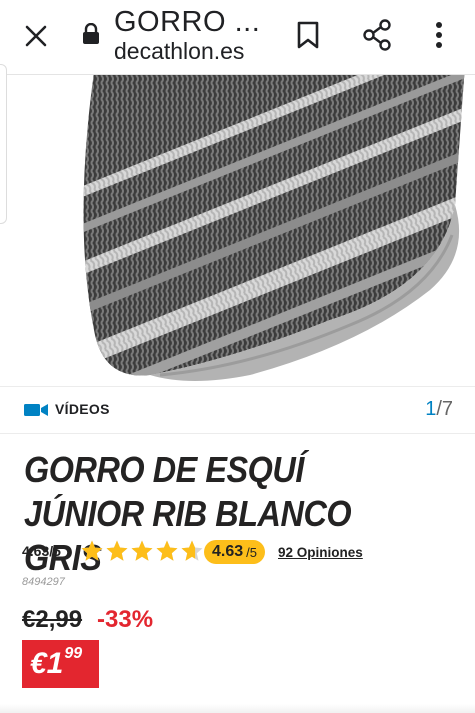 Image resolution: width=475 pixels, height=713 pixels. What do you see at coordinates (251, 552) in the screenshot?
I see `rating-badge-max: /5` at bounding box center [251, 552].